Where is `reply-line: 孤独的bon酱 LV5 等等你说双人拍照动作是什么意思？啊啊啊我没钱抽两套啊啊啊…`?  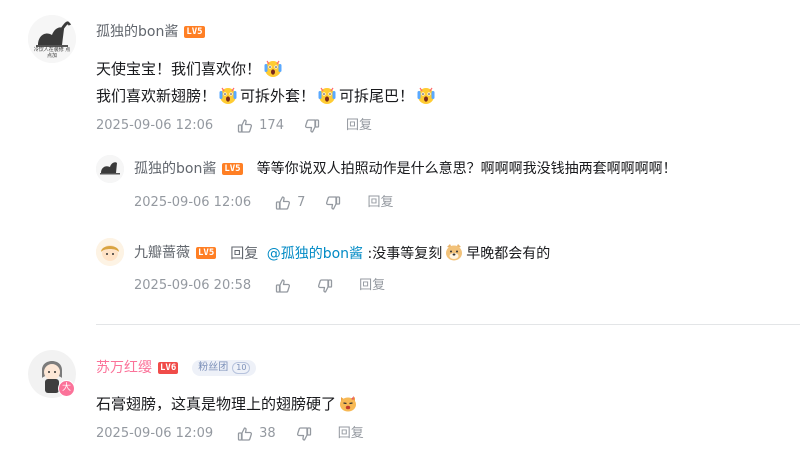
reply-line: 孤独的bon酱 LV5 等等你说双人拍照动作是什么意思？啊啊啊我没钱抽两套啊啊啊… is located at coordinates (405, 169).